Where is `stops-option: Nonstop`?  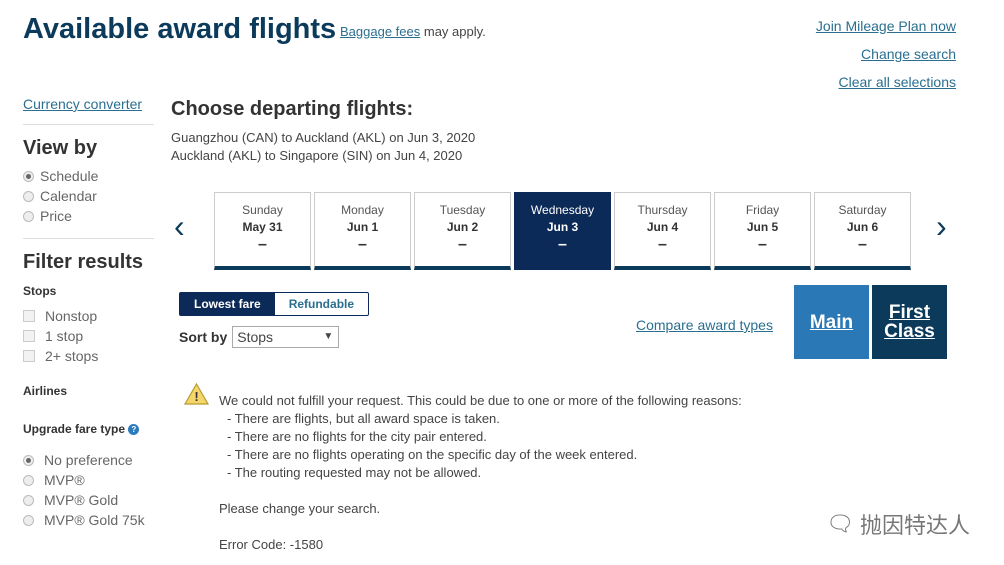 stops-option: Nonstop is located at coordinates (88, 316).